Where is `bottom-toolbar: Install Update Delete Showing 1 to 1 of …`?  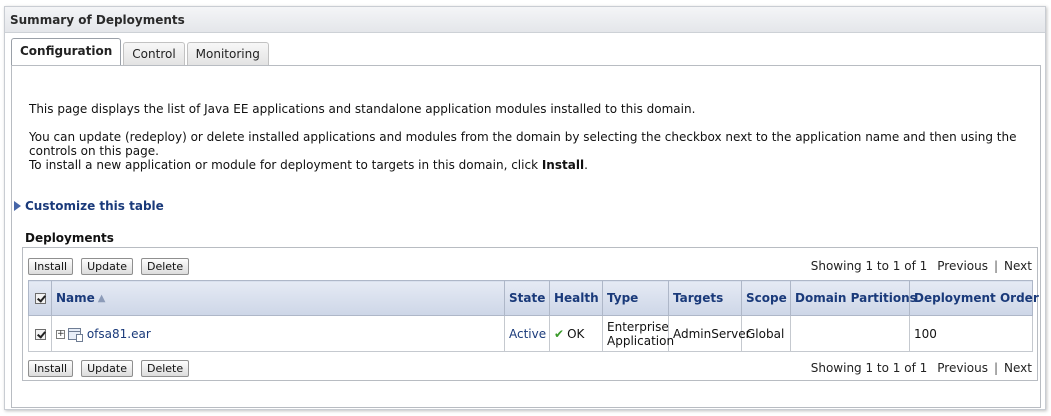 bottom-toolbar: Install Update Delete Showing 1 to 1 of … is located at coordinates (530, 368).